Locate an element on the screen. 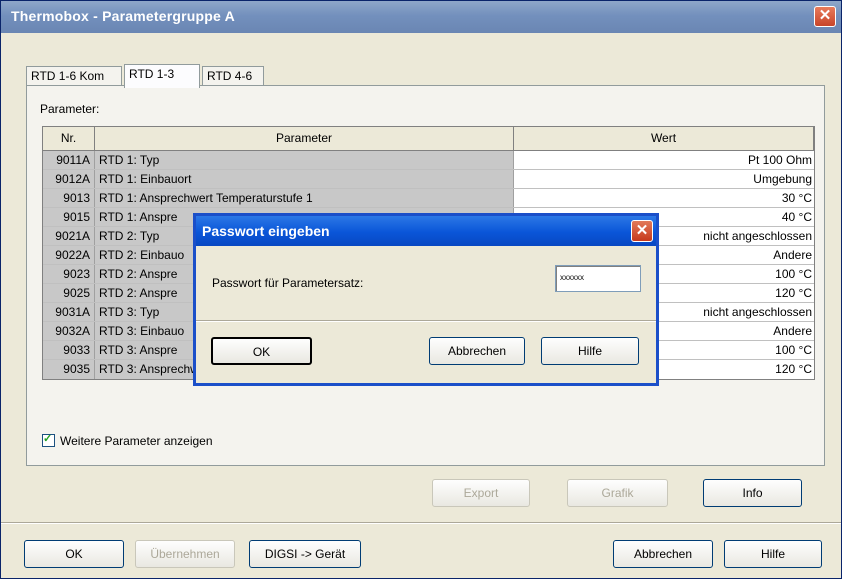 The width and height of the screenshot is (842, 579). dialog-help-button: Hilfe is located at coordinates (590, 351).